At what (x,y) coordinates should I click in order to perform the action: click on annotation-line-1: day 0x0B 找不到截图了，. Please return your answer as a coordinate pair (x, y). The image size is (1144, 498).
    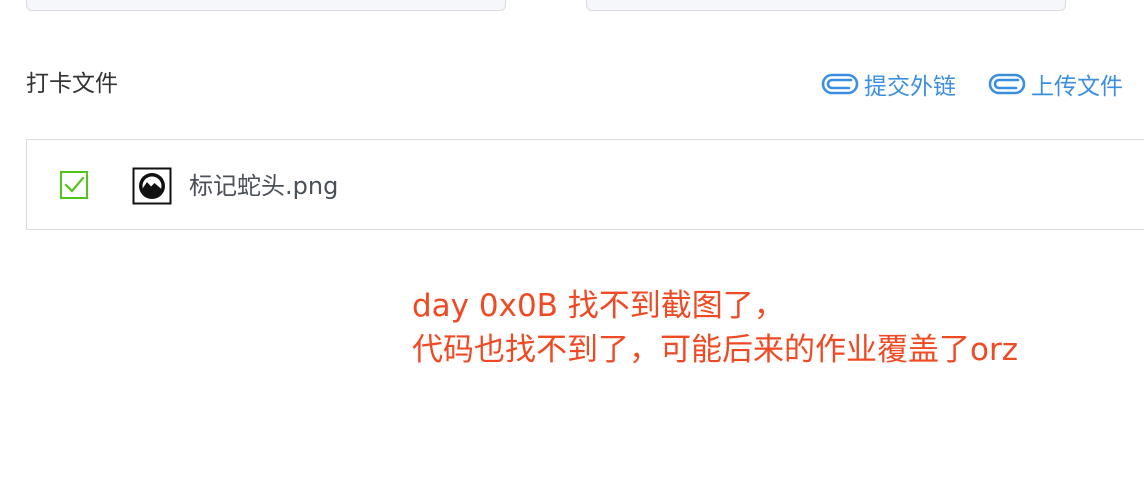
    Looking at the image, I should click on (598, 306).